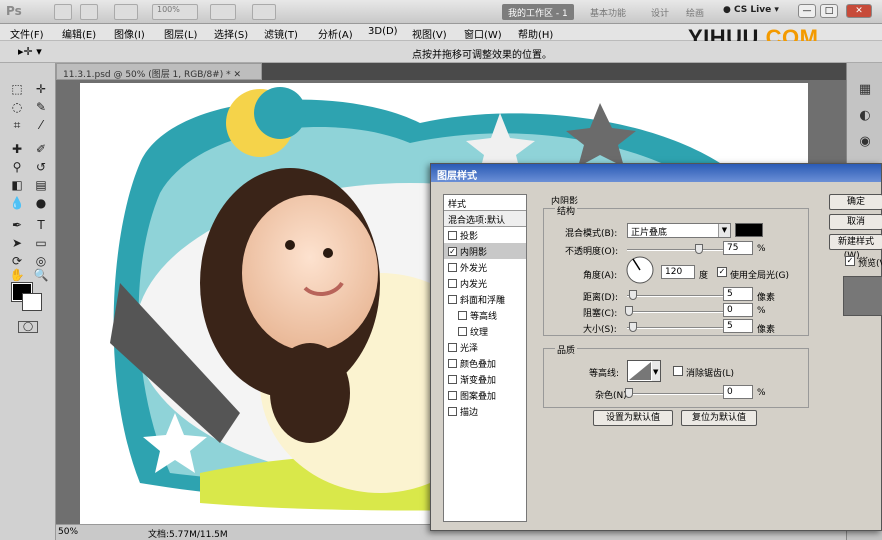 The height and width of the screenshot is (540, 882). I want to click on workspace-mine: 我的工作区 - 1, so click(538, 12).